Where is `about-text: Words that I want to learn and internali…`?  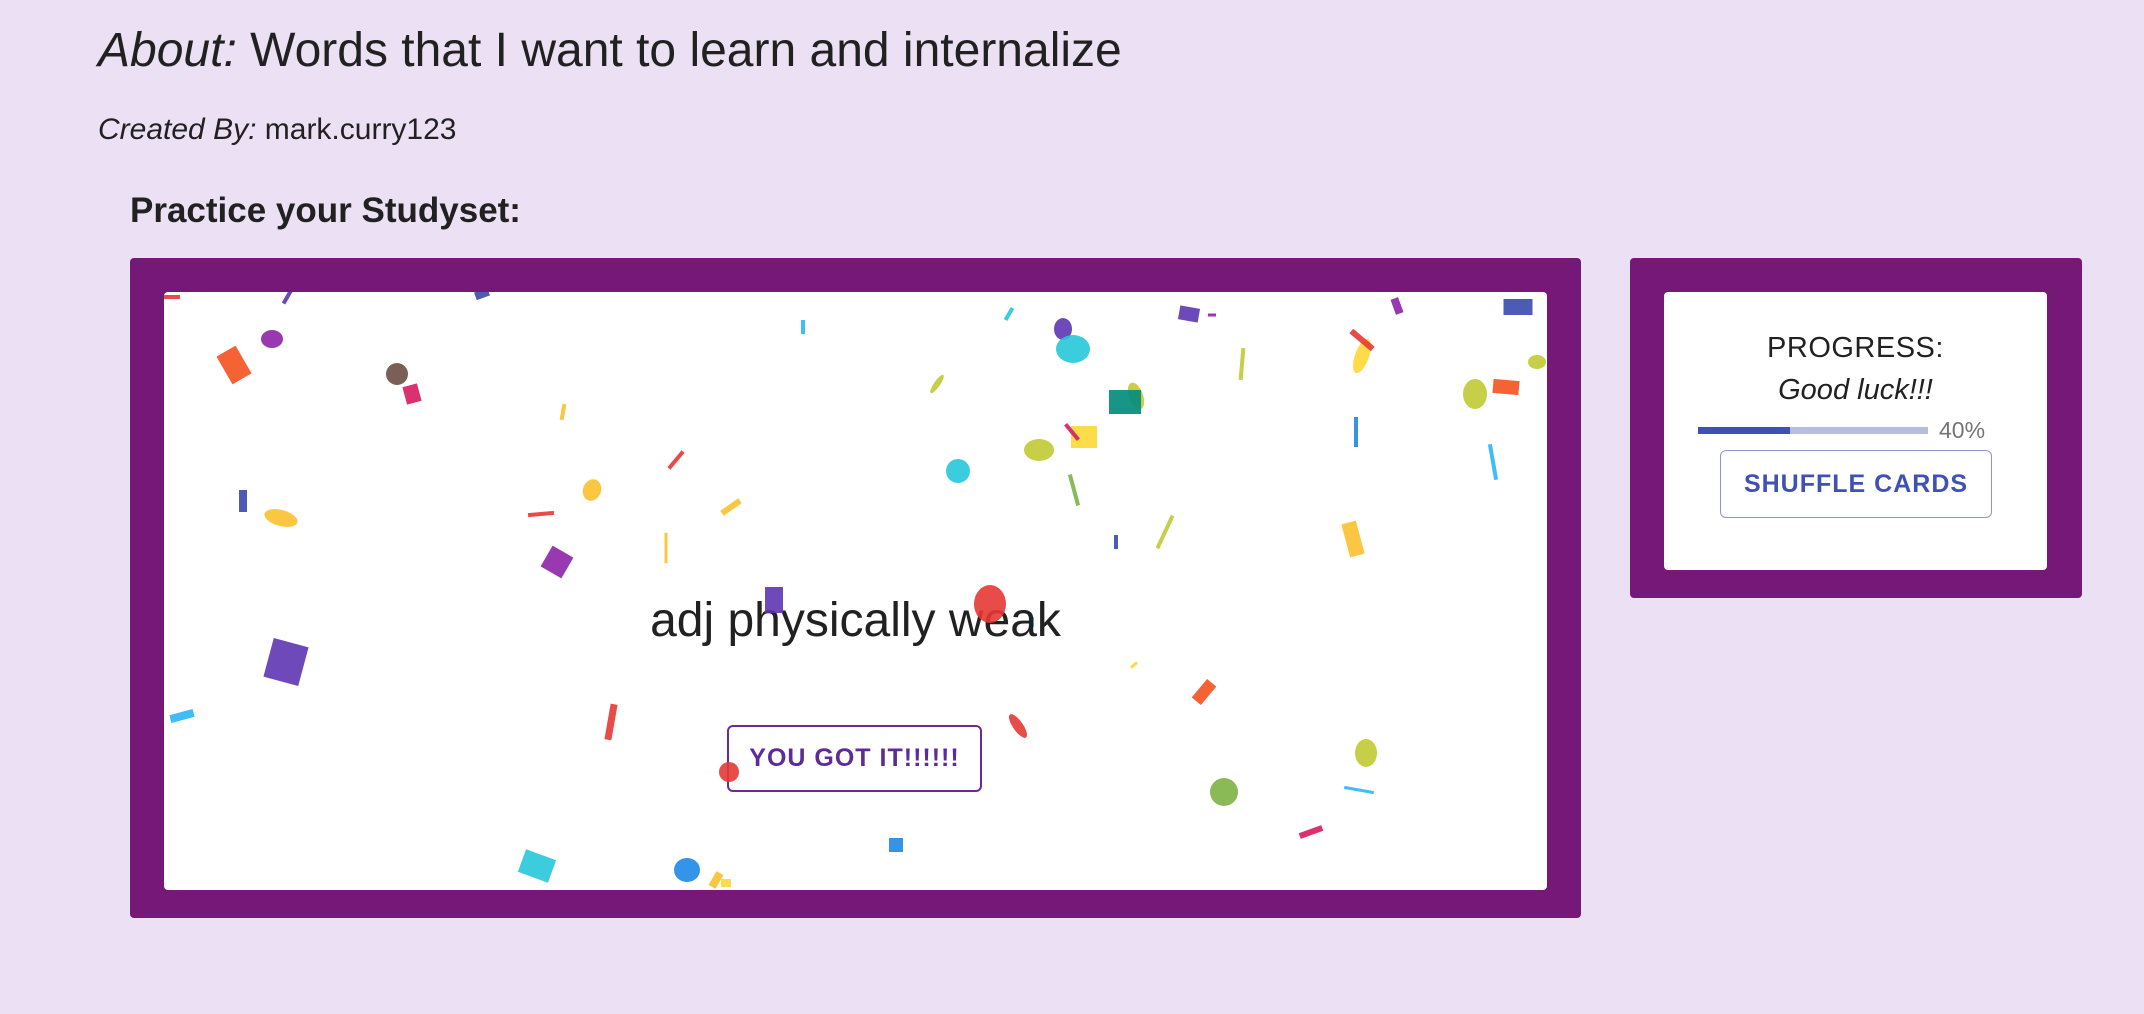
about-text: Words that I want to learn and internali… is located at coordinates (686, 50).